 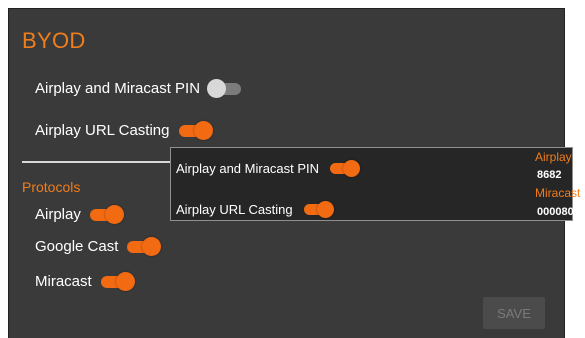 I want to click on protocol-label: Miracast, so click(x=63, y=281).